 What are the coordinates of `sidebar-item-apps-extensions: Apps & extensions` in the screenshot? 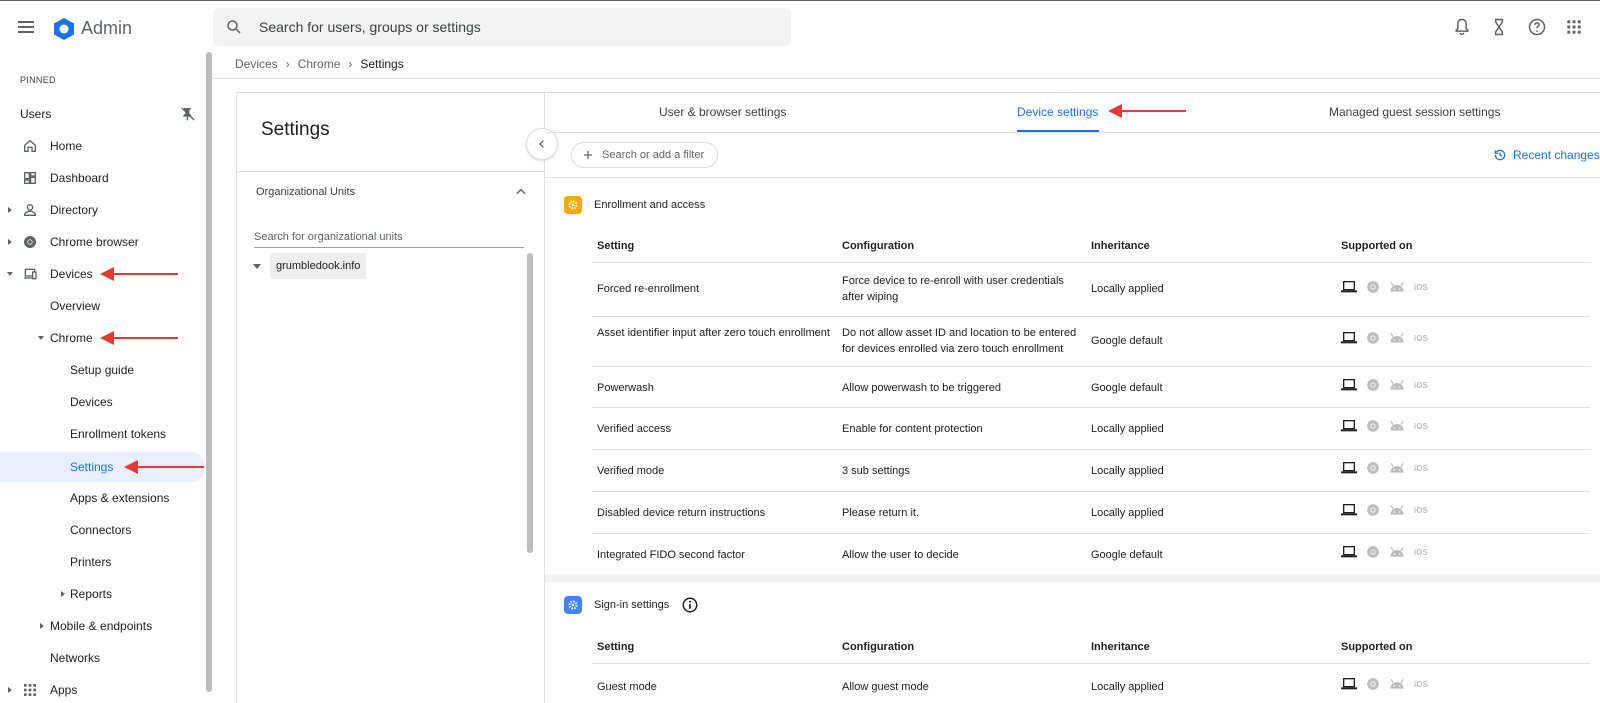 It's located at (102, 498).